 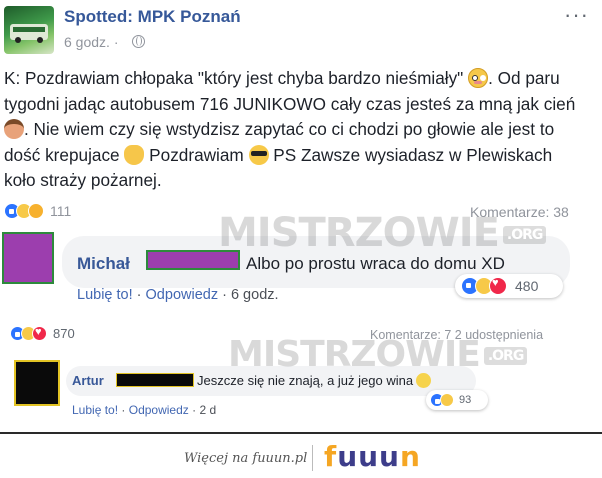 What do you see at coordinates (258, 154) in the screenshot?
I see `sunglasses-face-icon` at bounding box center [258, 154].